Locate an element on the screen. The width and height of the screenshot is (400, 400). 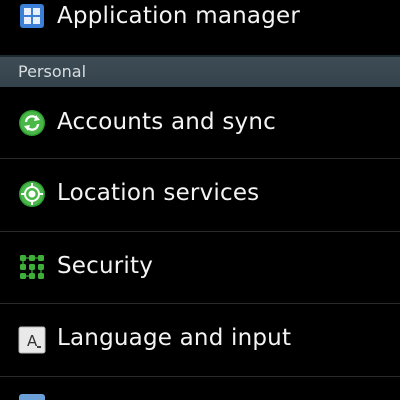
section-title: Personal is located at coordinates (52, 71).